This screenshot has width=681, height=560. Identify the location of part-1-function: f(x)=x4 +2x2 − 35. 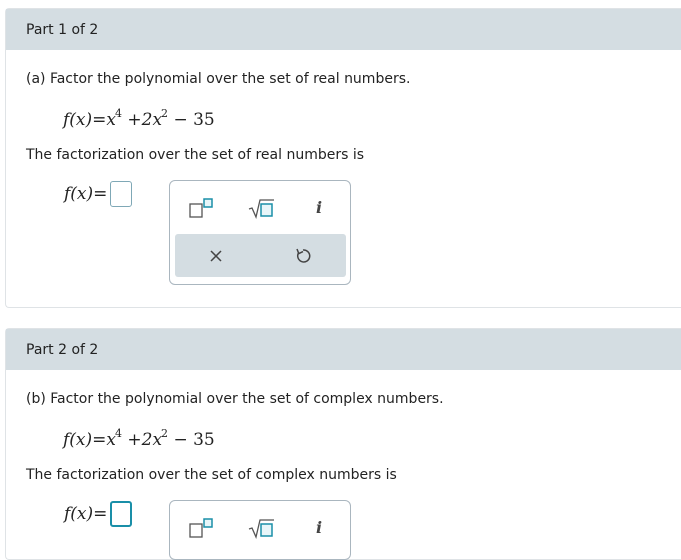
(139, 118).